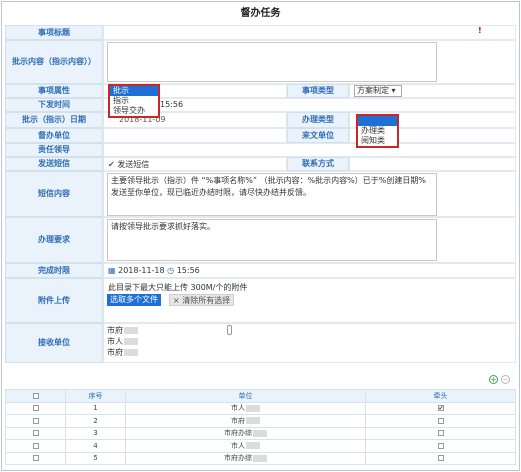  What do you see at coordinates (54, 120) in the screenshot?
I see `instruction-date-label: 批示（指示）日期` at bounding box center [54, 120].